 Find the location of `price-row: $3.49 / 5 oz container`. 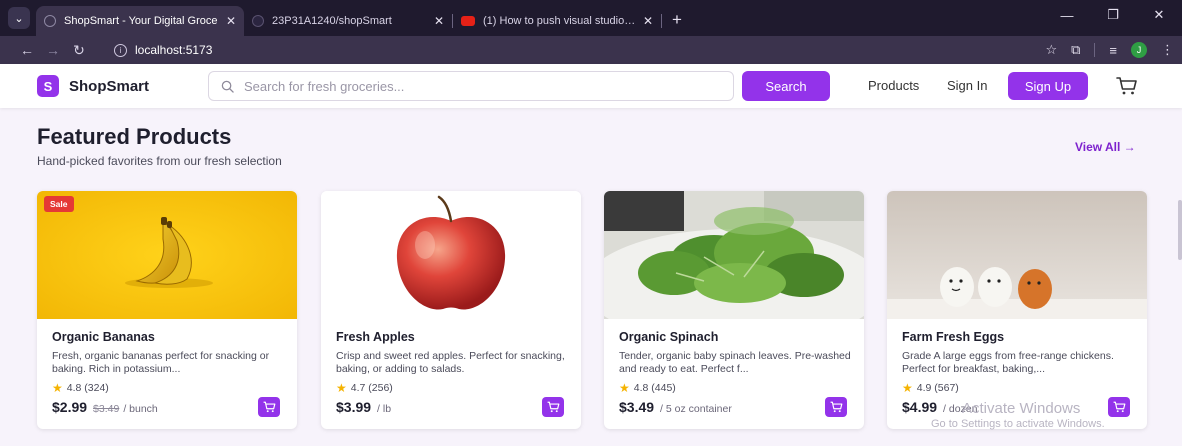

price-row: $3.49 / 5 oz container is located at coordinates (675, 407).